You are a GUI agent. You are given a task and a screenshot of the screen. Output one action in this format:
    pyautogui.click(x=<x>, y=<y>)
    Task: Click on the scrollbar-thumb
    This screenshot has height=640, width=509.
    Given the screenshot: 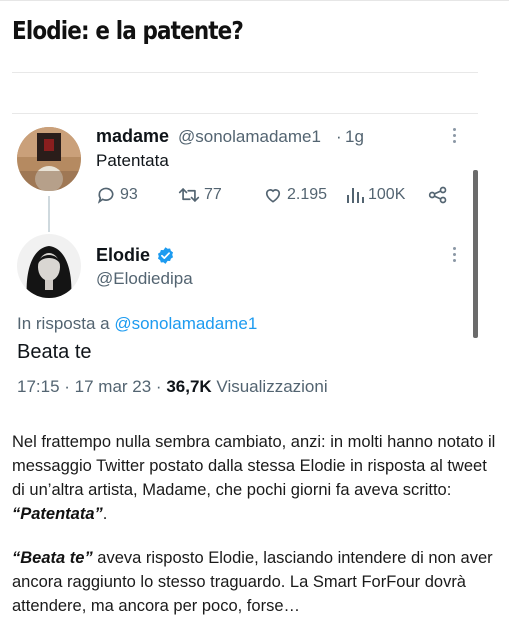 What is the action you would take?
    pyautogui.click(x=475, y=254)
    